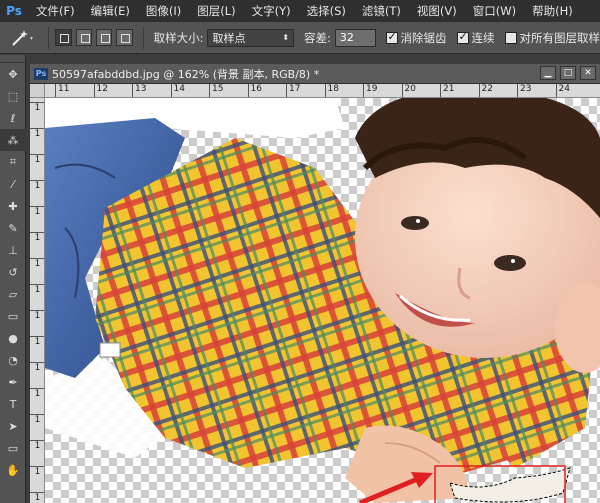 The height and width of the screenshot is (503, 600). I want to click on antialias-label: 消除锯齿, so click(423, 37).